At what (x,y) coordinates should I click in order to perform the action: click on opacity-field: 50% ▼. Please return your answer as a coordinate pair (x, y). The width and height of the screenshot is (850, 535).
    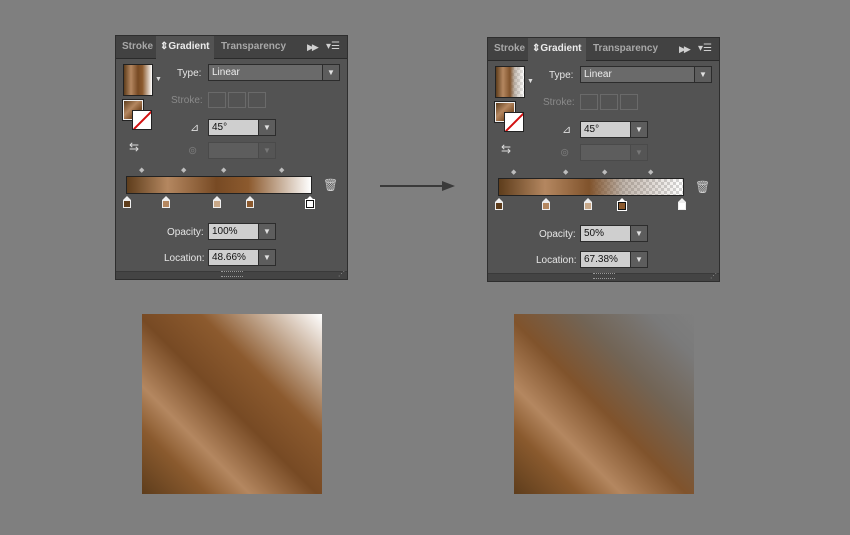
    Looking at the image, I should click on (614, 233).